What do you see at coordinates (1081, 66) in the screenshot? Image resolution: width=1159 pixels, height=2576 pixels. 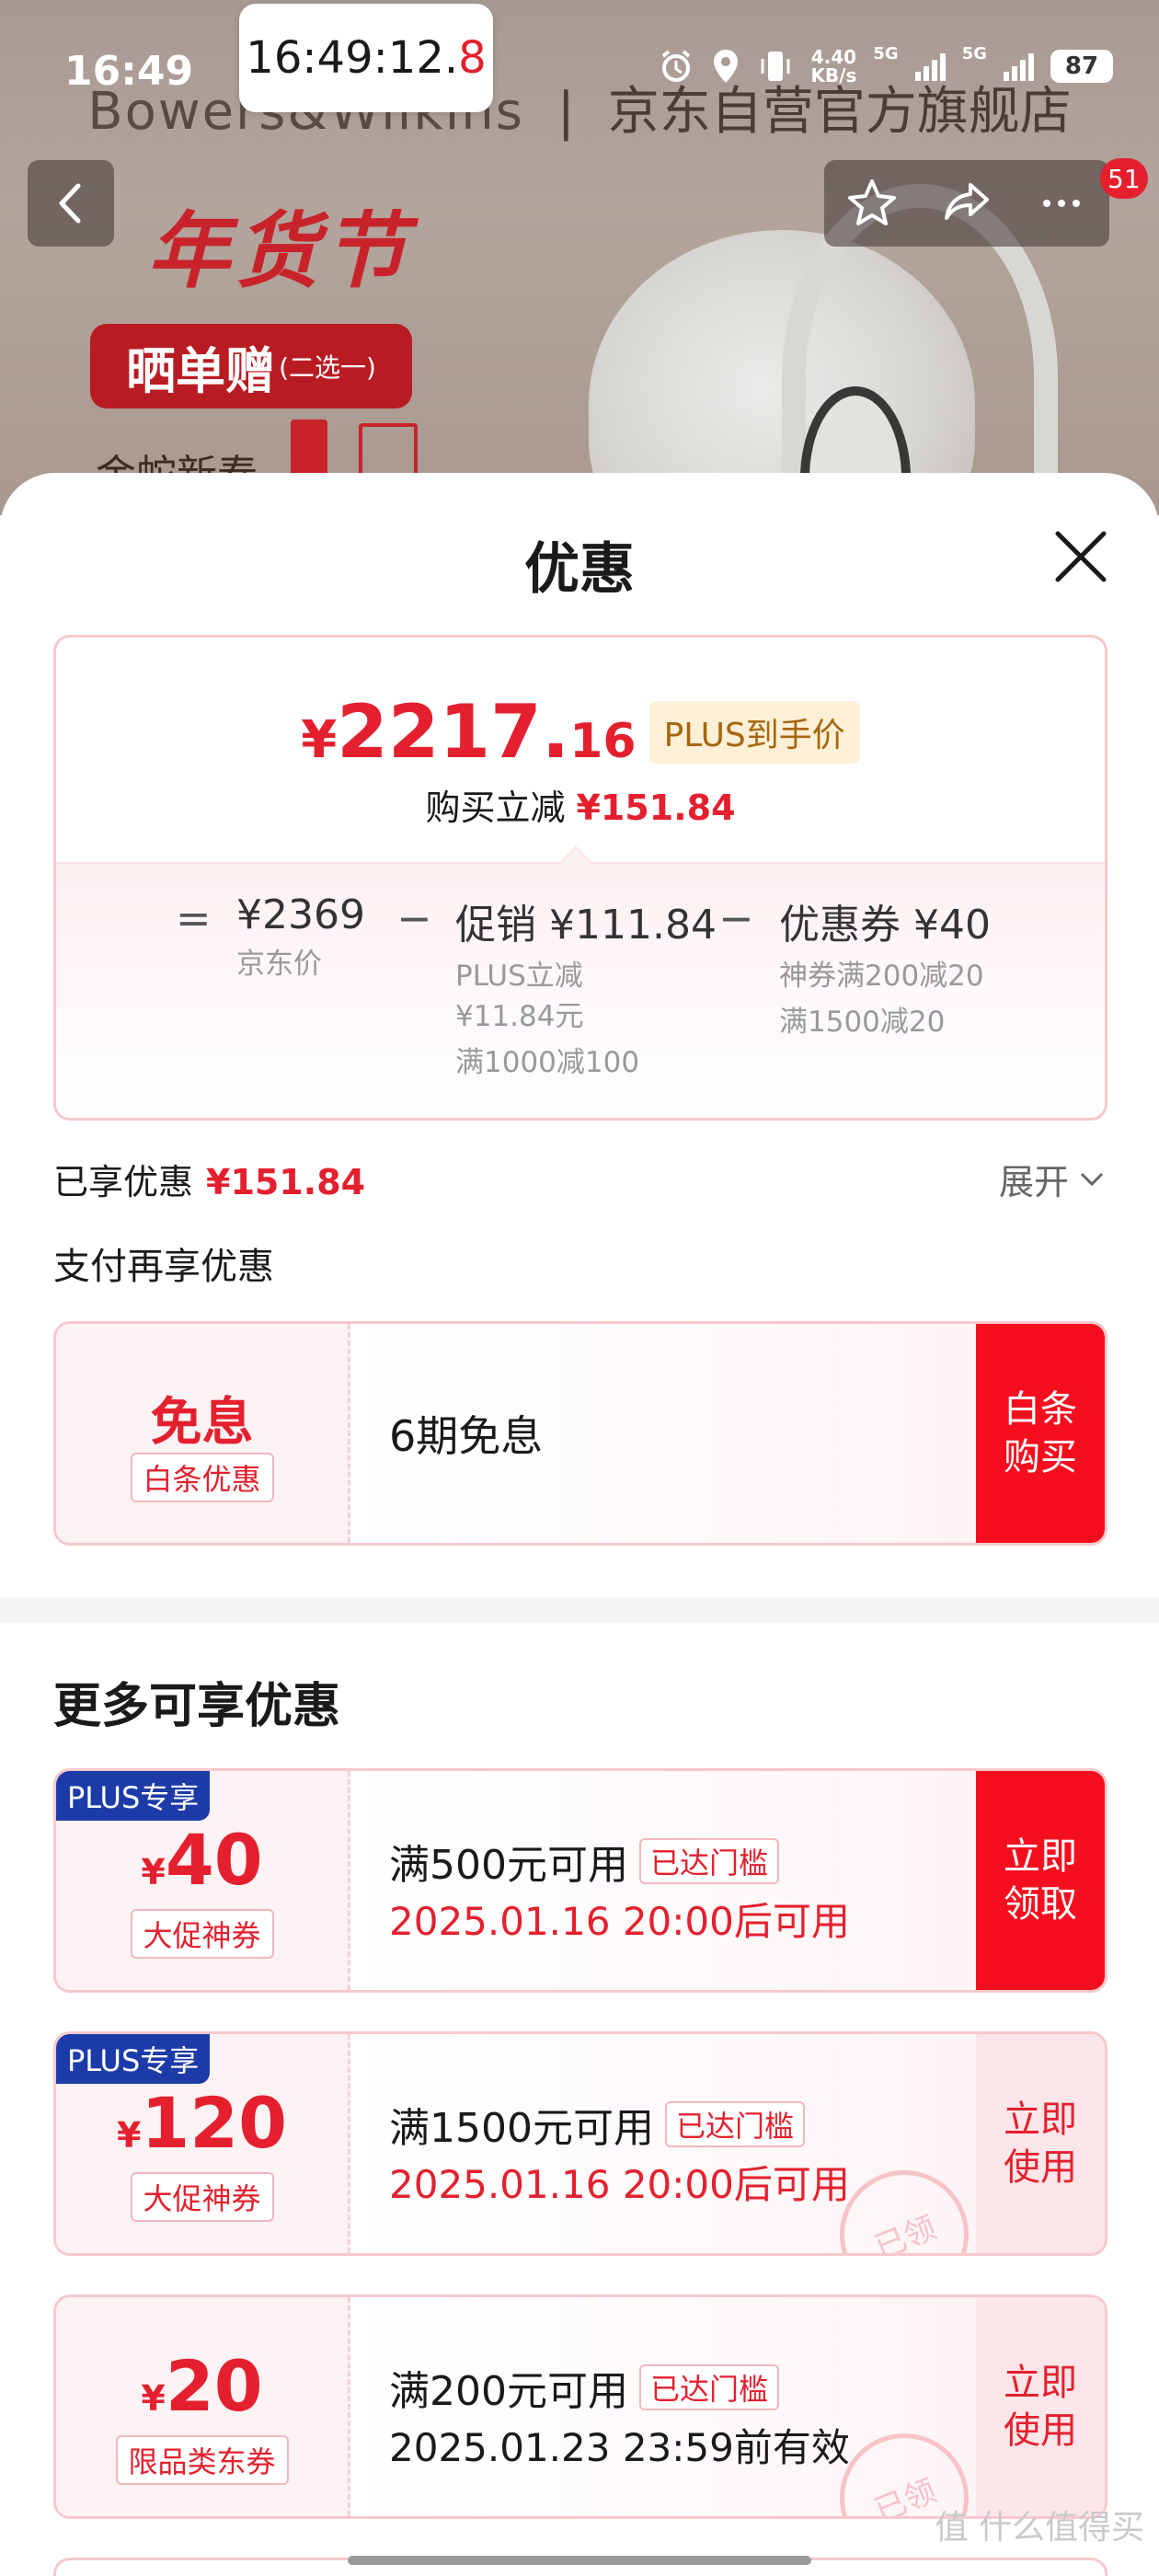 I see `battery-icon: 87` at bounding box center [1081, 66].